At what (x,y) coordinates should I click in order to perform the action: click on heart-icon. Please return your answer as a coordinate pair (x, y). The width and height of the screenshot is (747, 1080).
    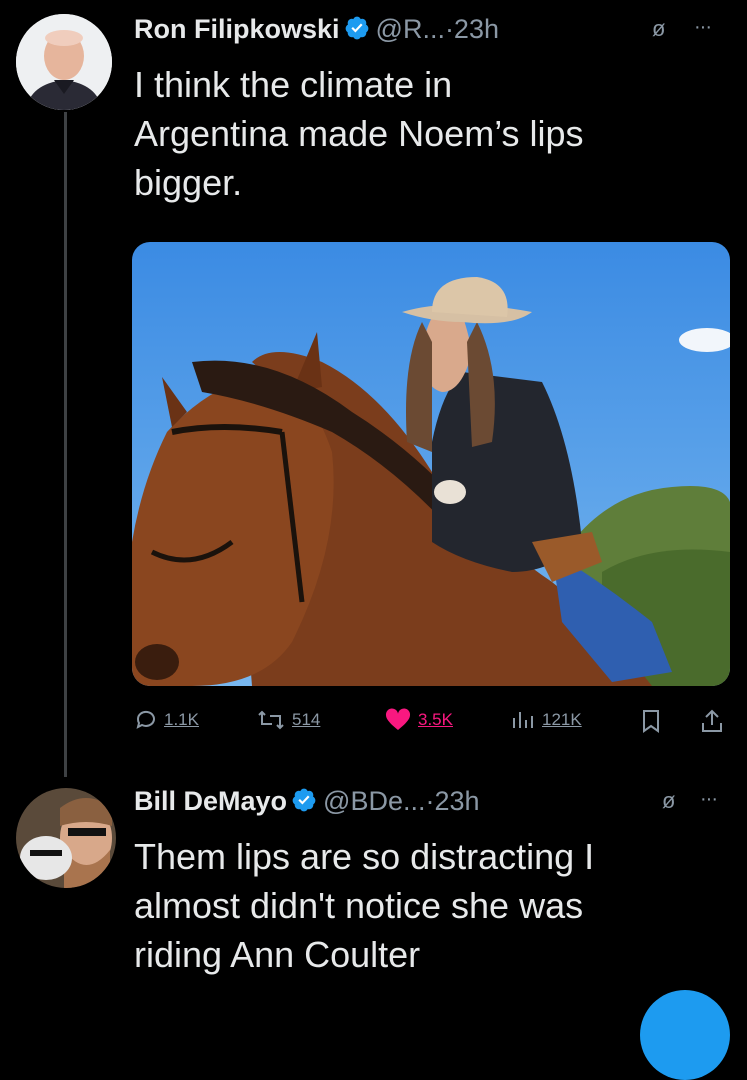
    Looking at the image, I should click on (398, 719).